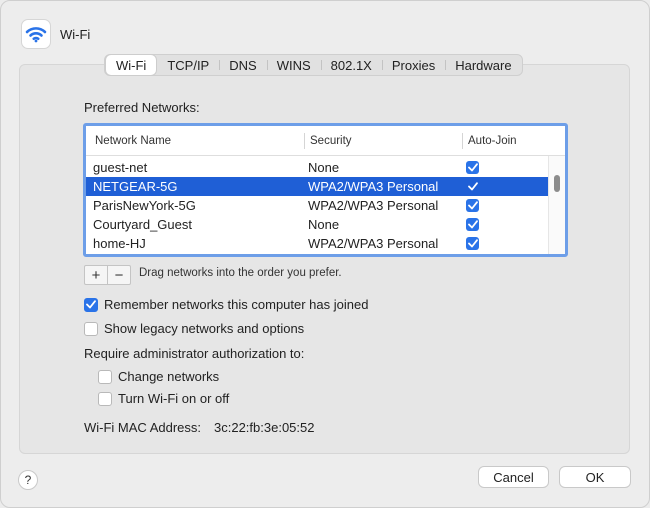 Image resolution: width=650 pixels, height=508 pixels. Describe the element at coordinates (142, 224) in the screenshot. I see `network-name-cell: Courtyard_Guest` at that location.